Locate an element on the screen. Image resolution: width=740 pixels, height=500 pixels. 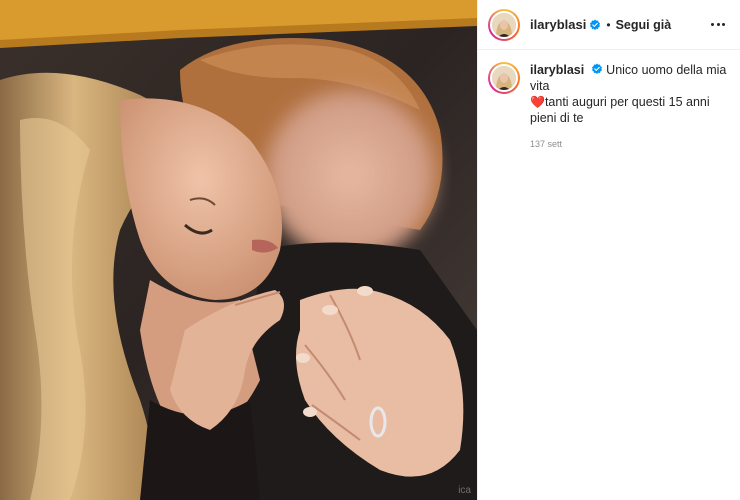
heart-emoji-icon: ❤️ is located at coordinates (537, 102).